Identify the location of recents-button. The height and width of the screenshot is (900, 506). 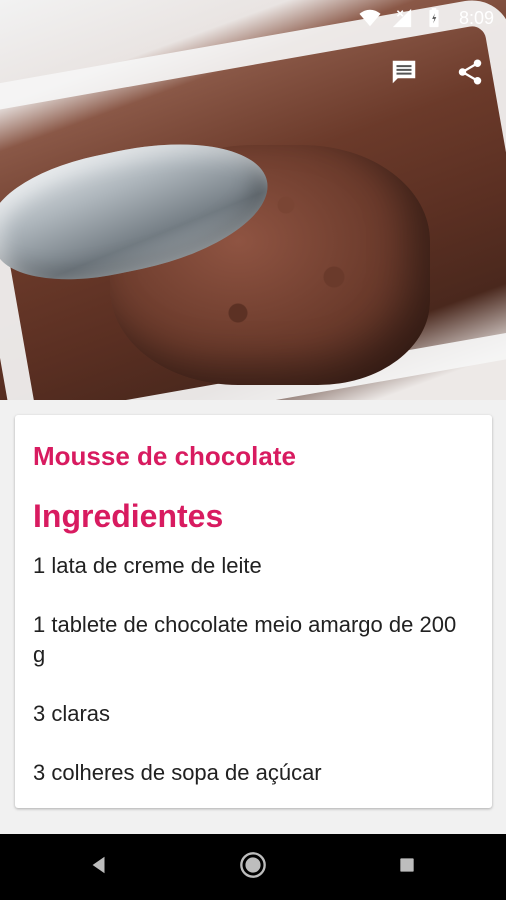
(407, 867).